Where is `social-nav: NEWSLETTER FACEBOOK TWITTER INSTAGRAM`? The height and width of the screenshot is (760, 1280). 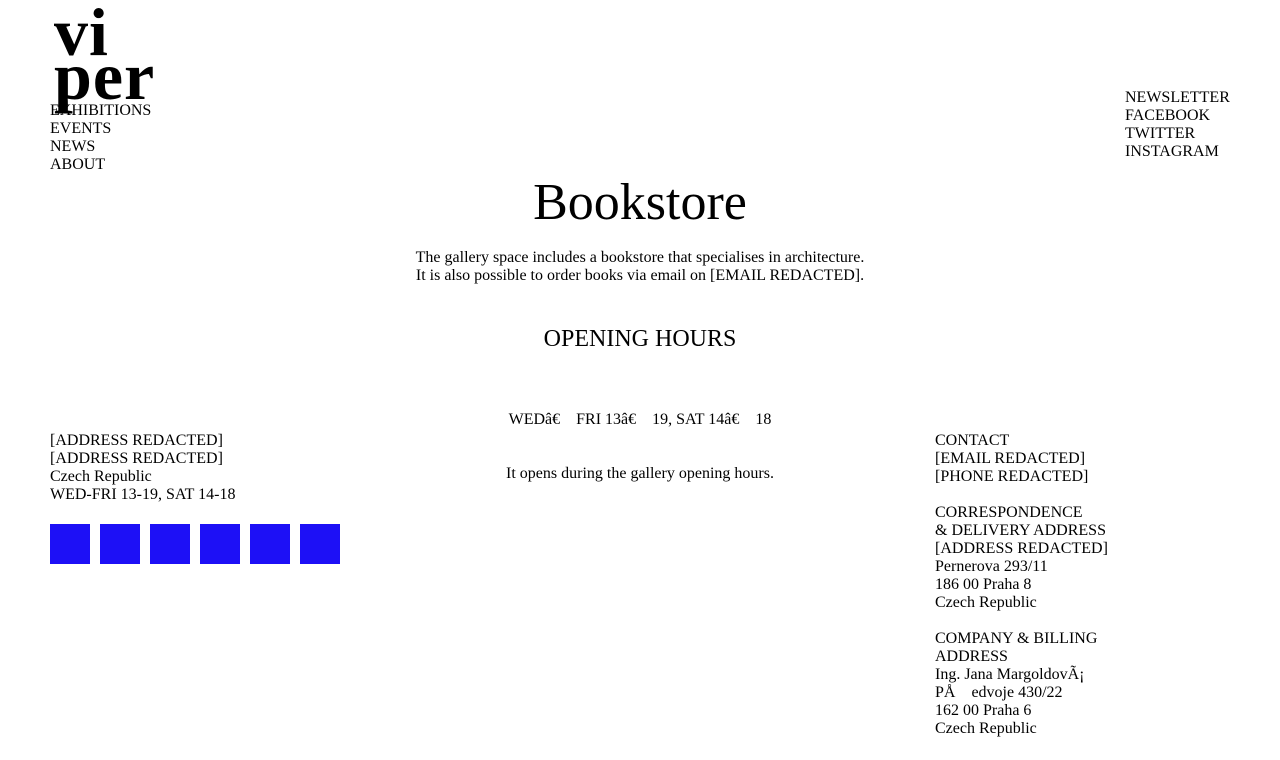
social-nav: NEWSLETTER FACEBOOK TWITTER INSTAGRAM is located at coordinates (1177, 125).